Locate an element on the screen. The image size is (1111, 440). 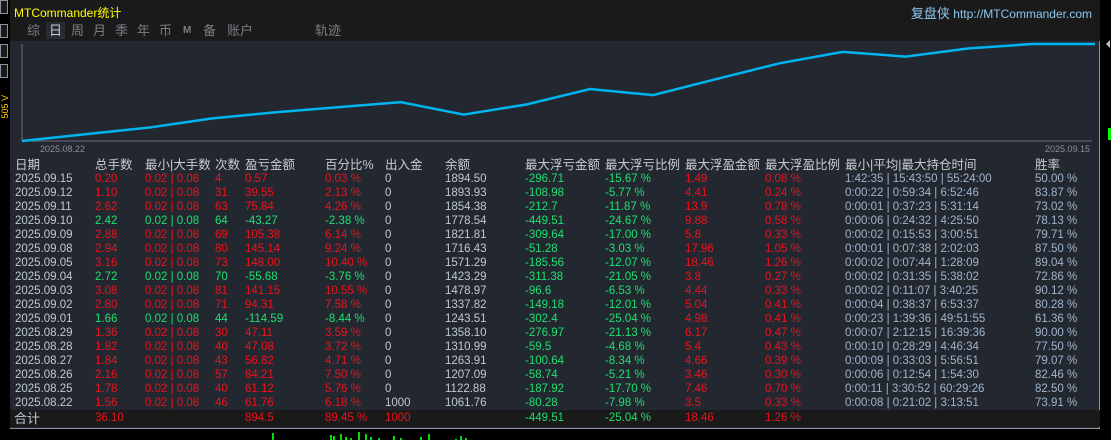
cell: 18.46 is located at coordinates (699, 263).